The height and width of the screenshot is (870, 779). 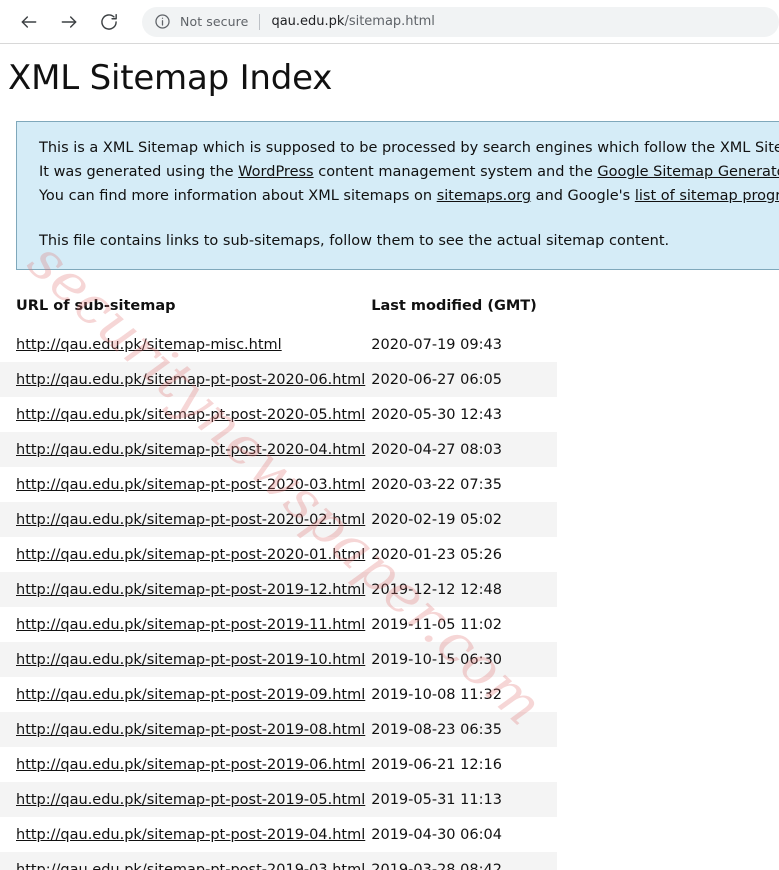 I want to click on last-modified-cell: 2020-03-22 07:35, so click(x=436, y=484).